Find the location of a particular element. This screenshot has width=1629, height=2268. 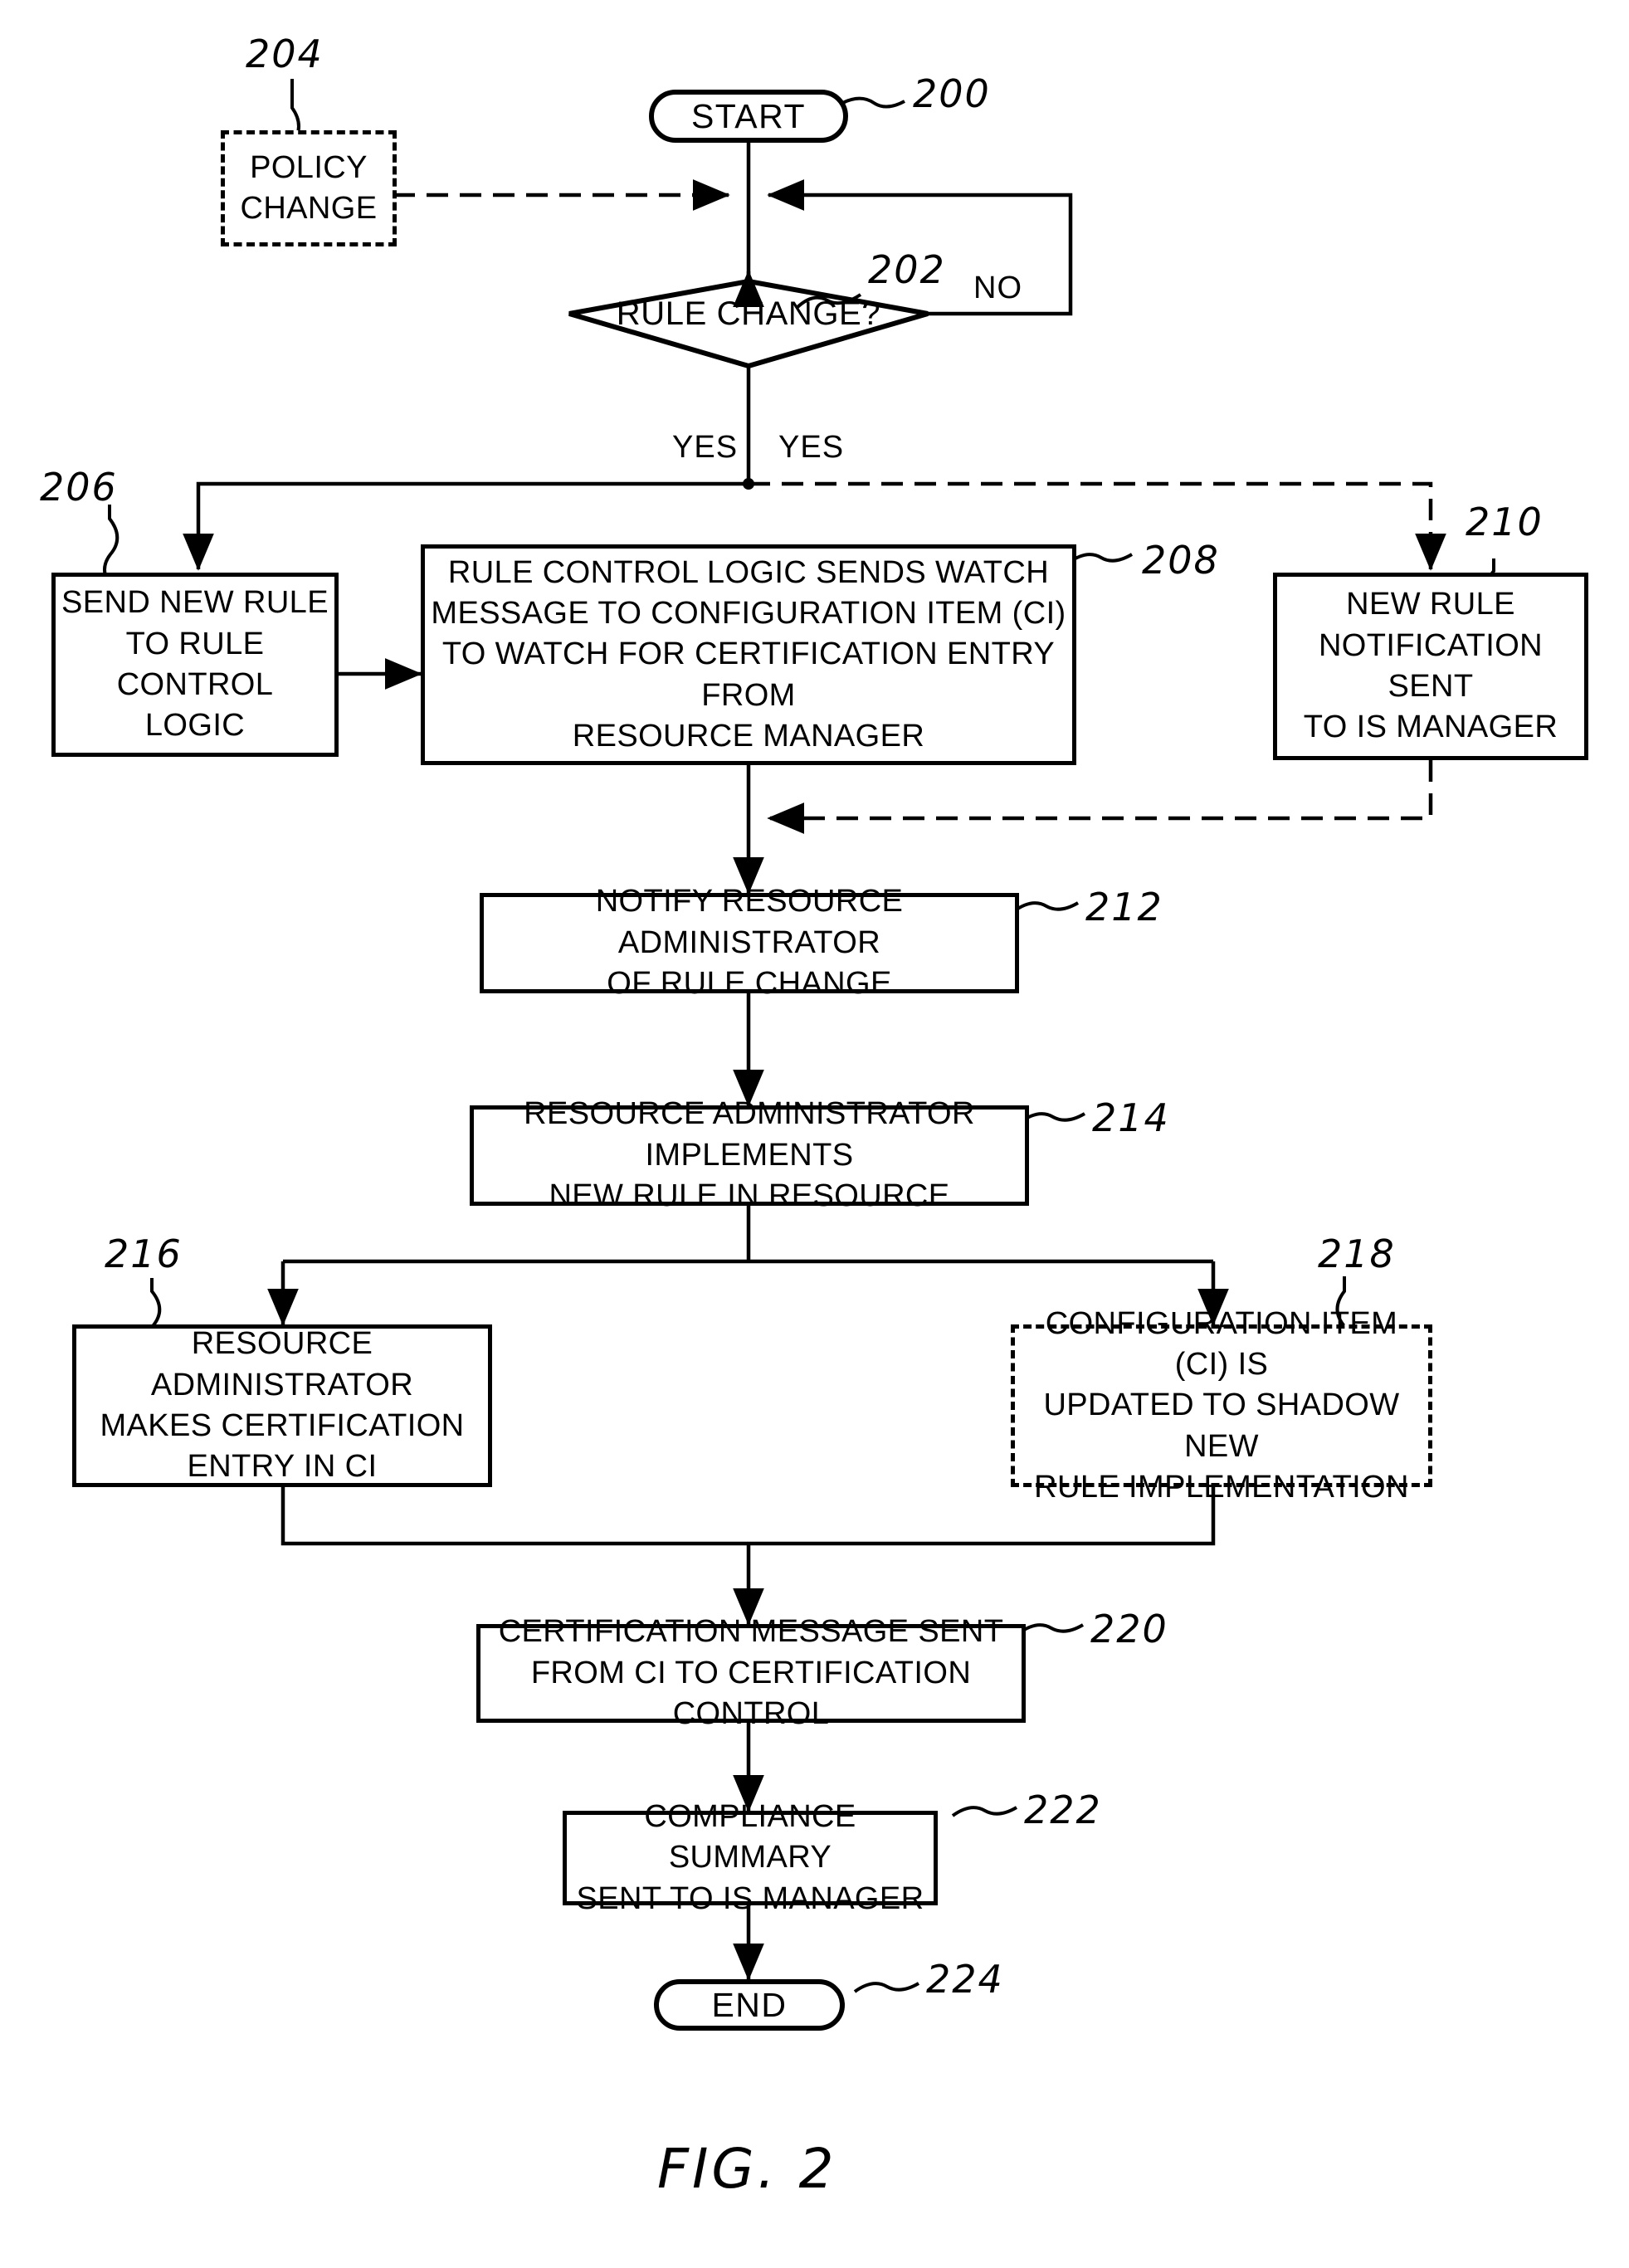

node-compliance-summary-sent-to-is-manager: COMPLIANCE SUMMARY SENT TO IS MANAGER is located at coordinates (750, 1857).